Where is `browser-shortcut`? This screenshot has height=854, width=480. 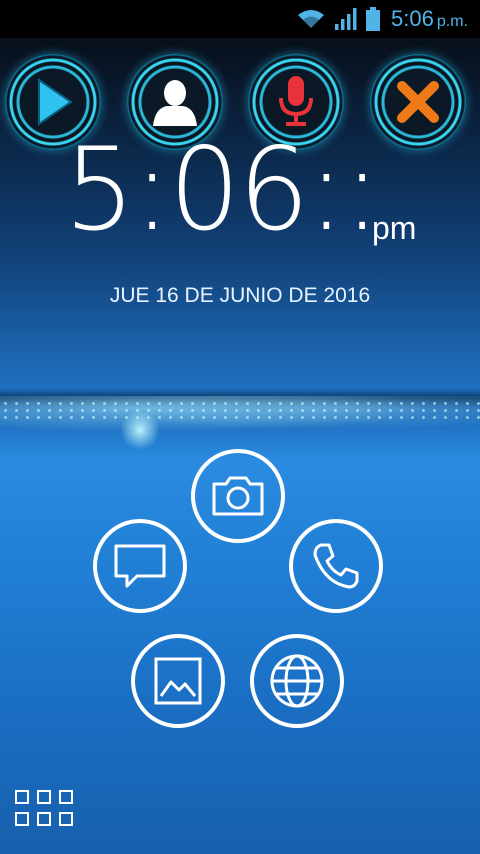
browser-shortcut is located at coordinates (297, 681).